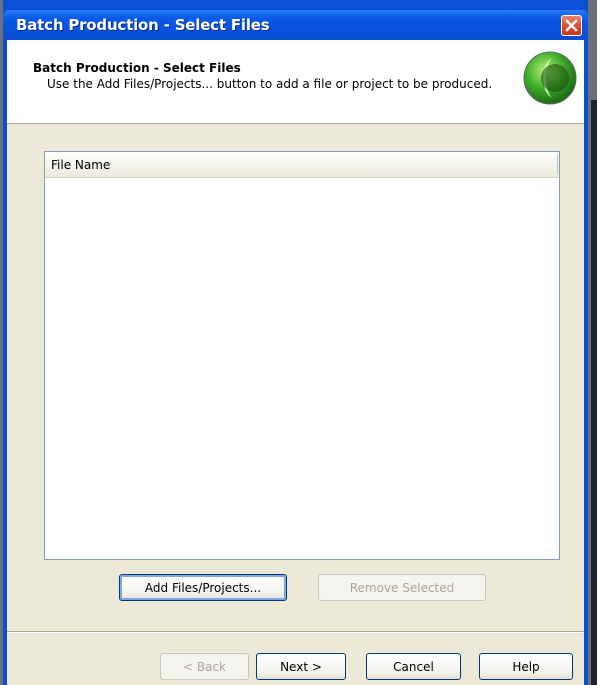  What do you see at coordinates (143, 25) in the screenshot?
I see `window-title: Batch Production - Select Files` at bounding box center [143, 25].